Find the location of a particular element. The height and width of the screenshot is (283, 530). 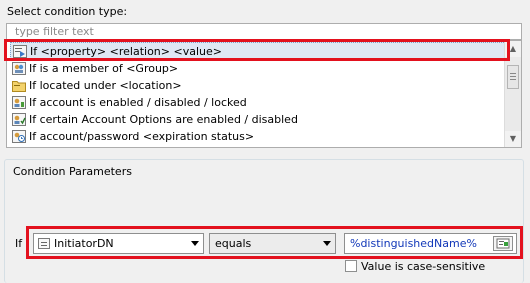

scroll-down-icon: ▼ is located at coordinates (513, 139).